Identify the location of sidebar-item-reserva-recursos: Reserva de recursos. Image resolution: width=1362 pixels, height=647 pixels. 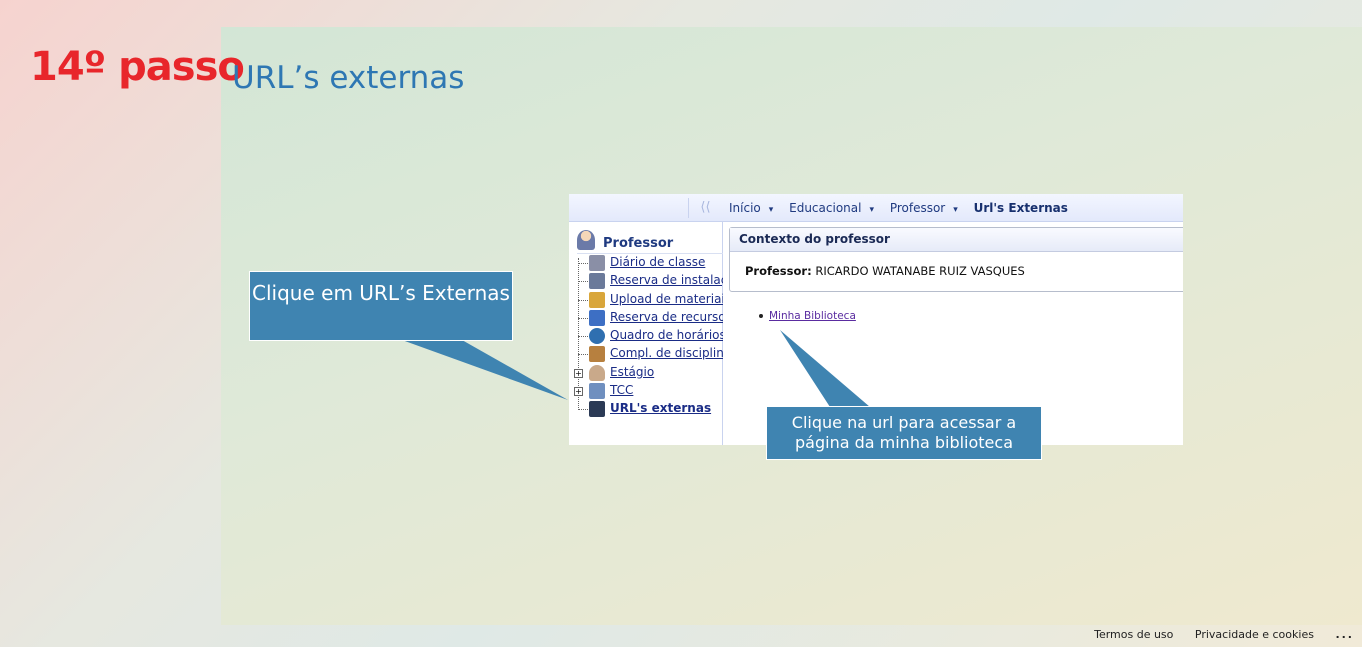
(646, 318).